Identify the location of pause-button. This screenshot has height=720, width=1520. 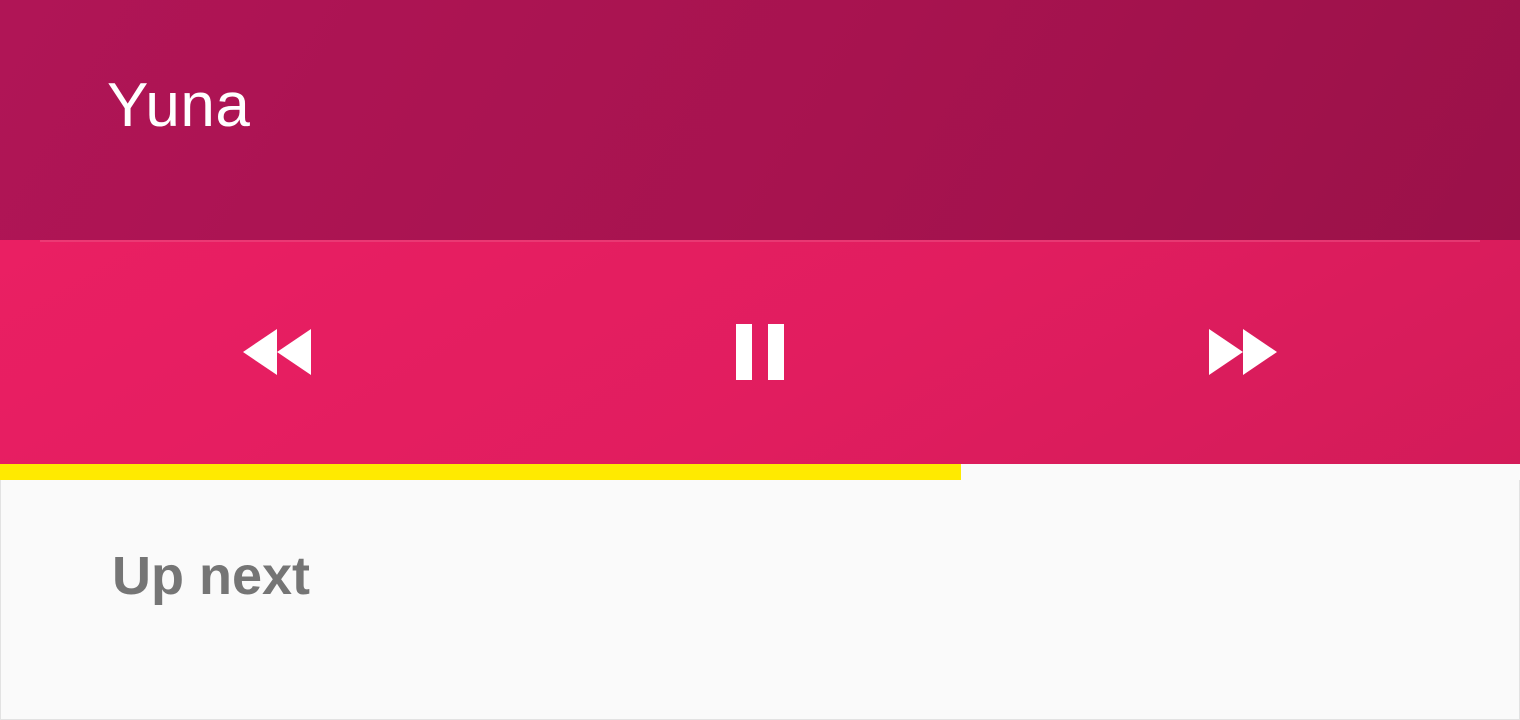
(760, 352).